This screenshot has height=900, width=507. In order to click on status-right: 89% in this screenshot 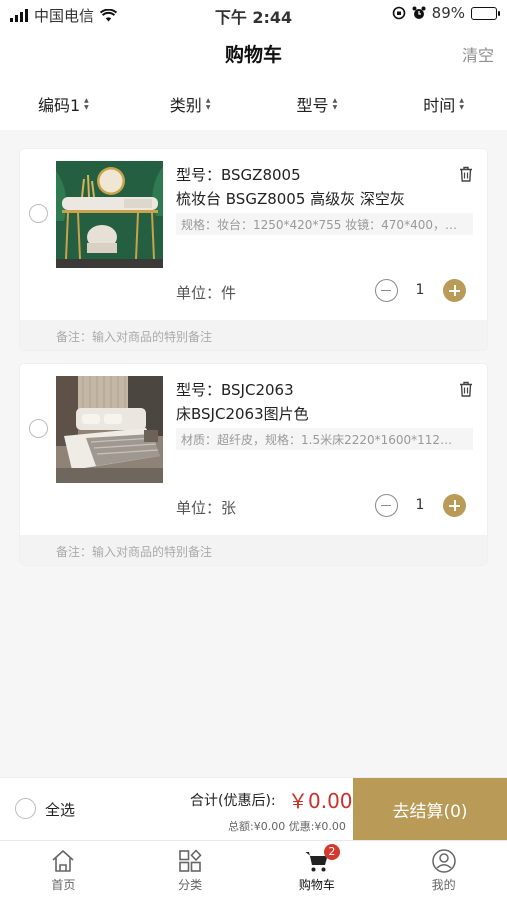, I will do `click(446, 13)`.